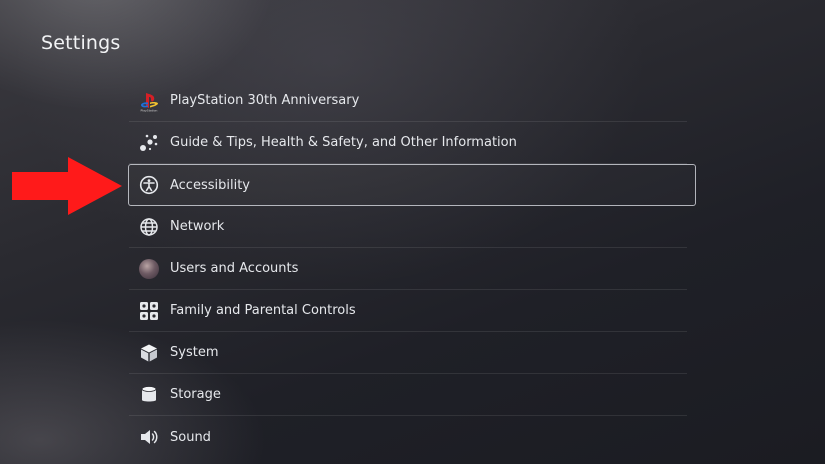 The width and height of the screenshot is (825, 464). What do you see at coordinates (408, 101) in the screenshot?
I see `menu-item-playstation-30th-anniversary: PlayStation PlayStation 30th Anniversary` at bounding box center [408, 101].